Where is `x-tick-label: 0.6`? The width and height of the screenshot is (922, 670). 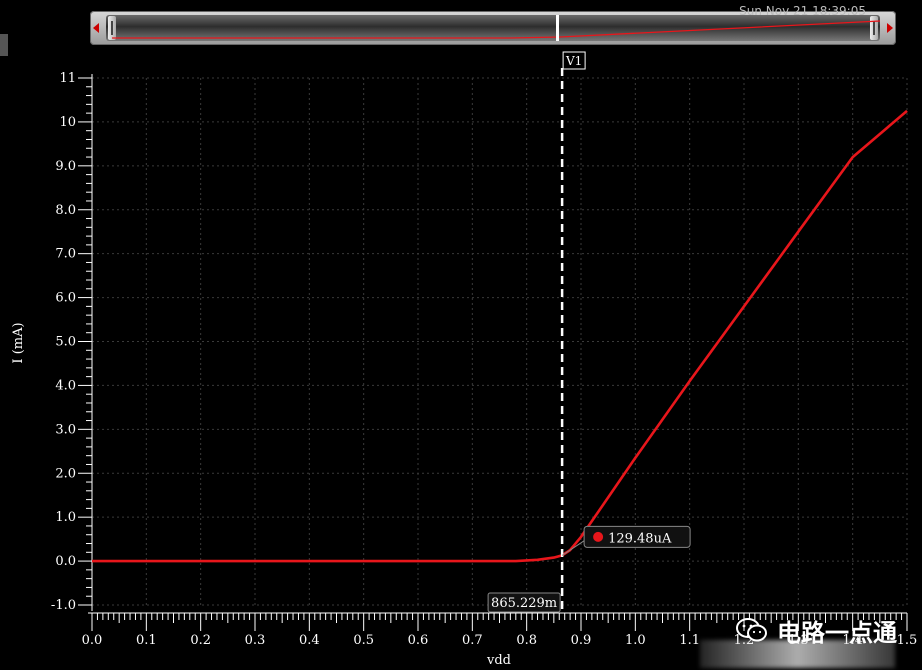 x-tick-label: 0.6 is located at coordinates (418, 640).